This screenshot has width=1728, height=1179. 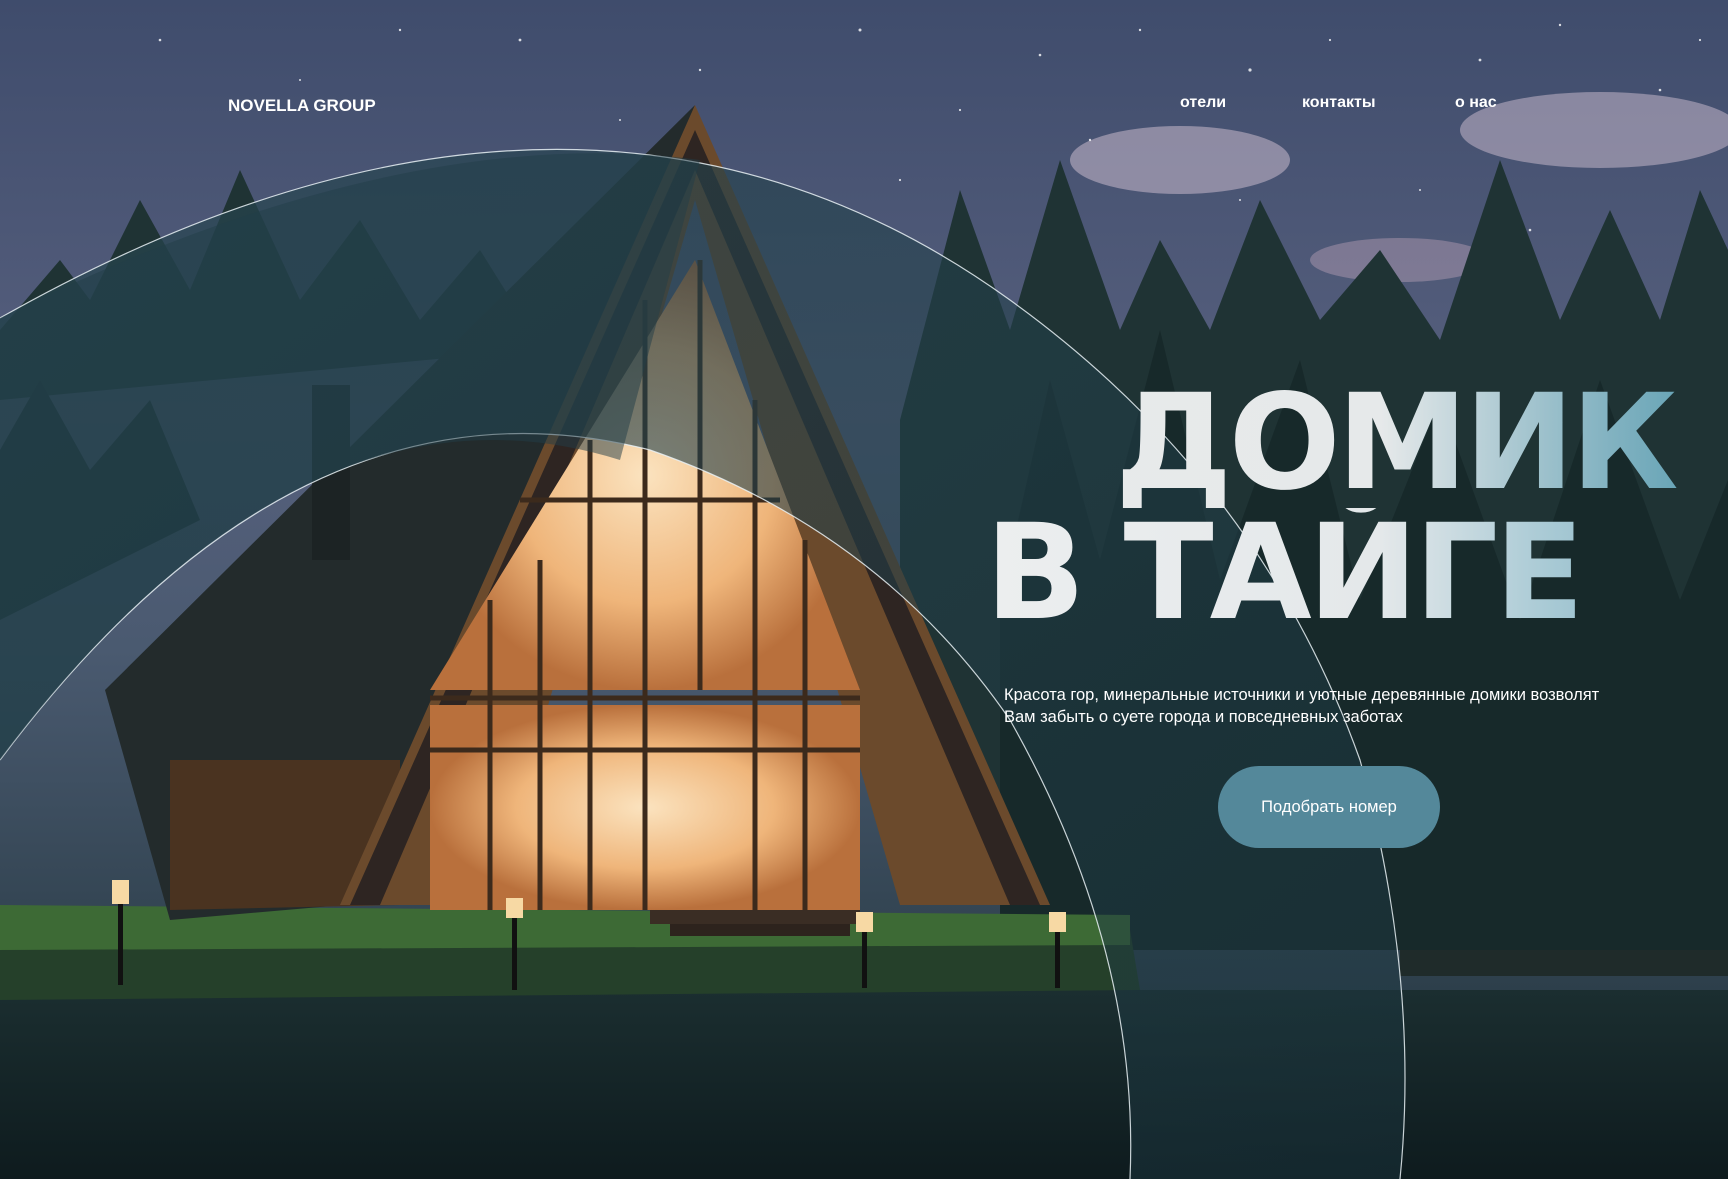 I want to click on brand-logo-link: NOVELLA GROUP, so click(x=302, y=106).